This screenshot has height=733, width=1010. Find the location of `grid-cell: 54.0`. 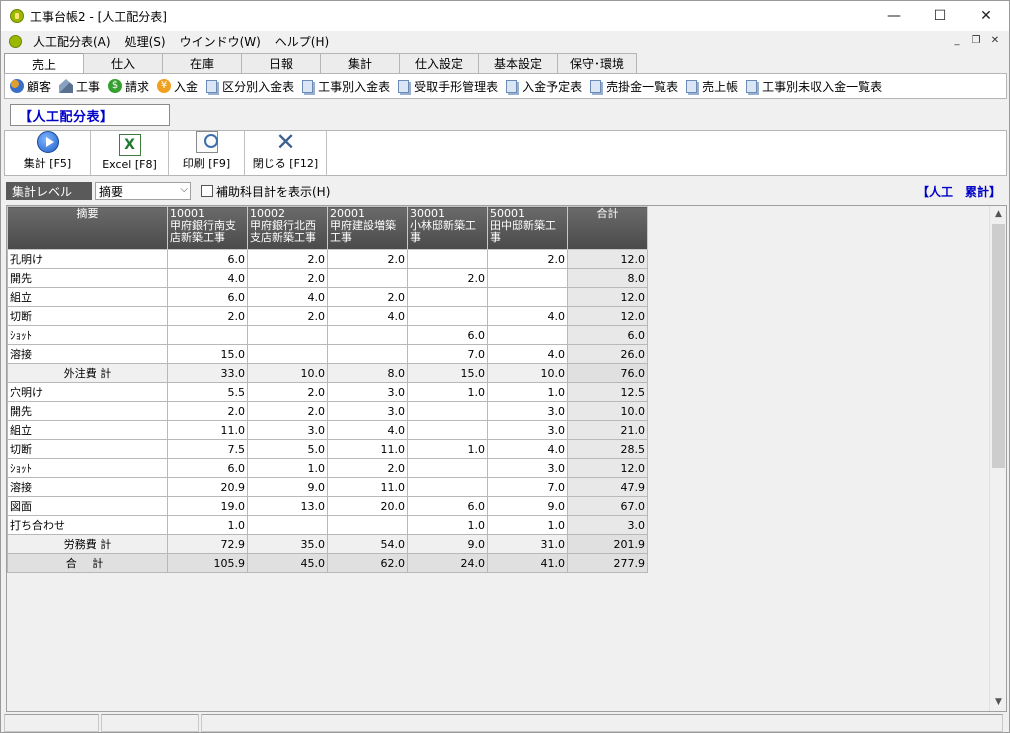

grid-cell: 54.0 is located at coordinates (367, 544).